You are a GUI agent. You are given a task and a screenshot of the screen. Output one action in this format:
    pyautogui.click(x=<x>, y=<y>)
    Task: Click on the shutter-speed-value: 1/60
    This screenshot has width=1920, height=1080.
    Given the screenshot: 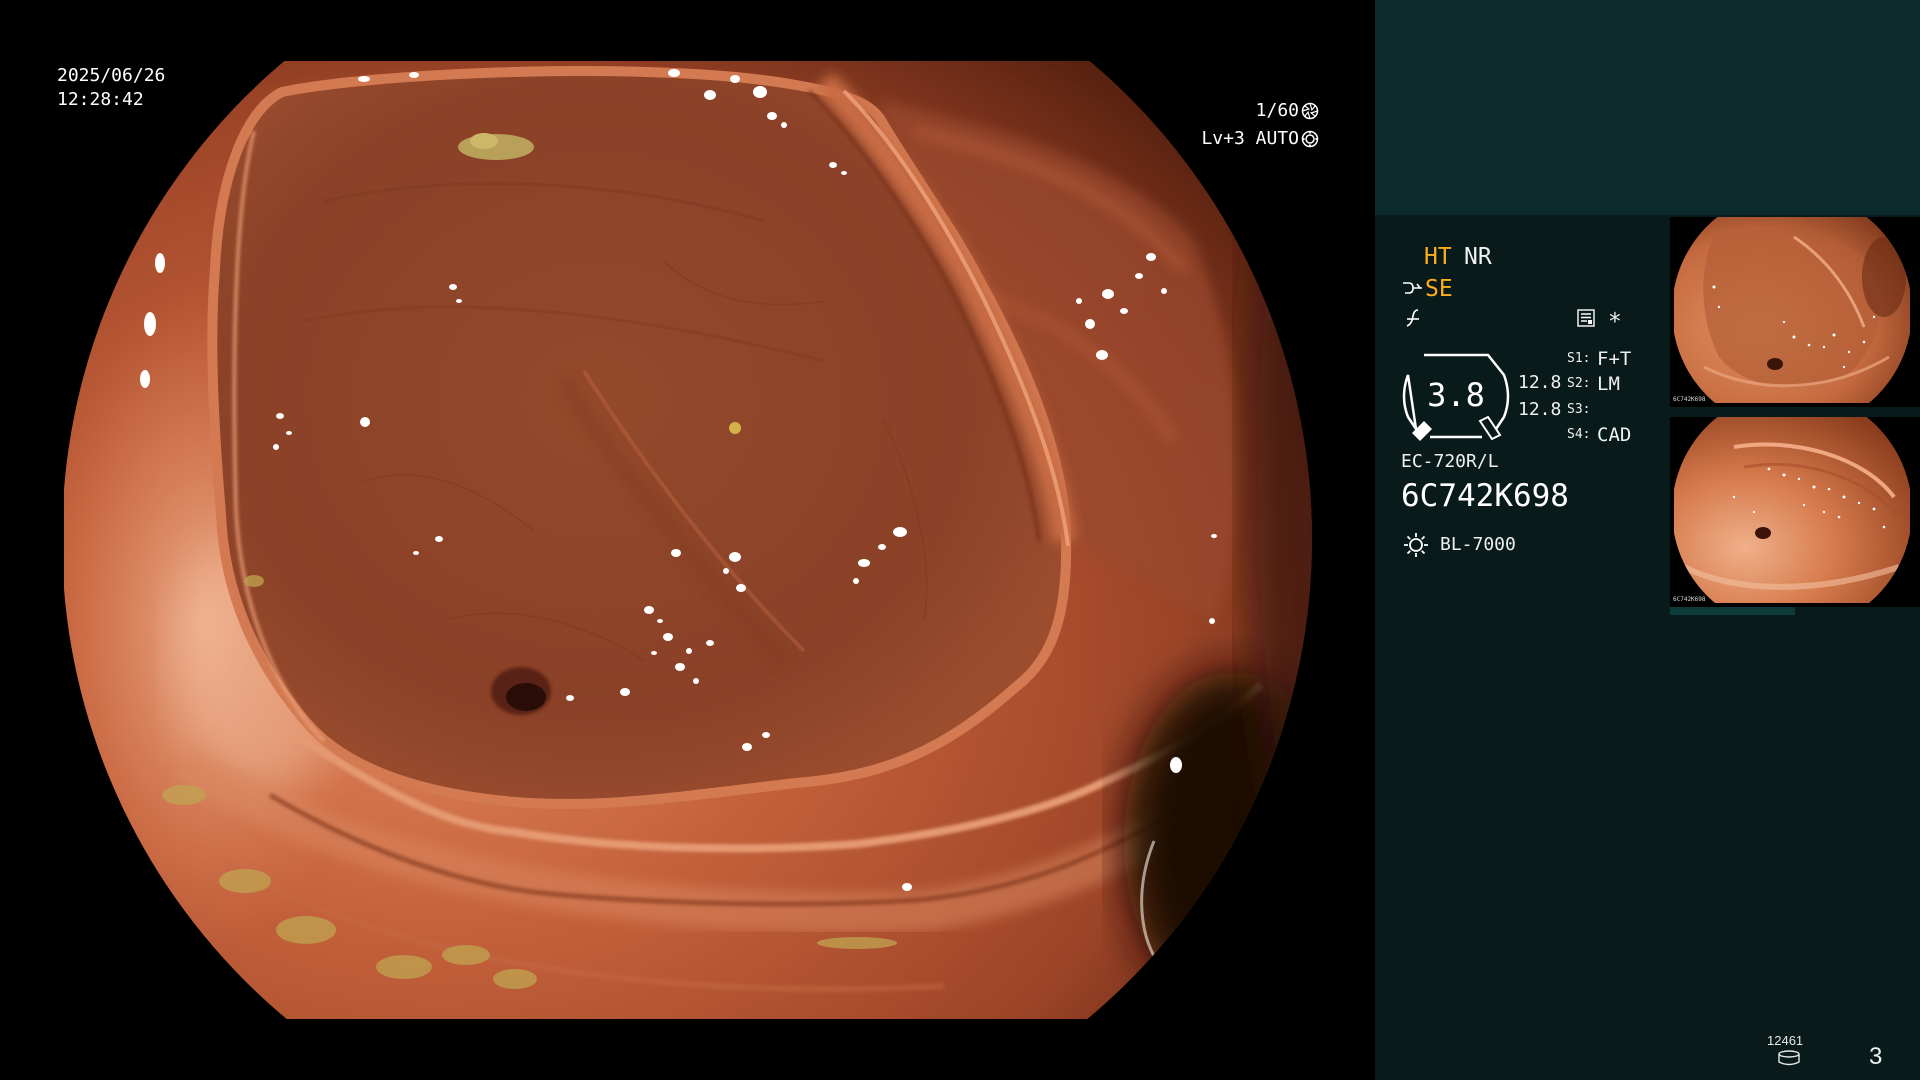 What is the action you would take?
    pyautogui.click(x=1277, y=110)
    